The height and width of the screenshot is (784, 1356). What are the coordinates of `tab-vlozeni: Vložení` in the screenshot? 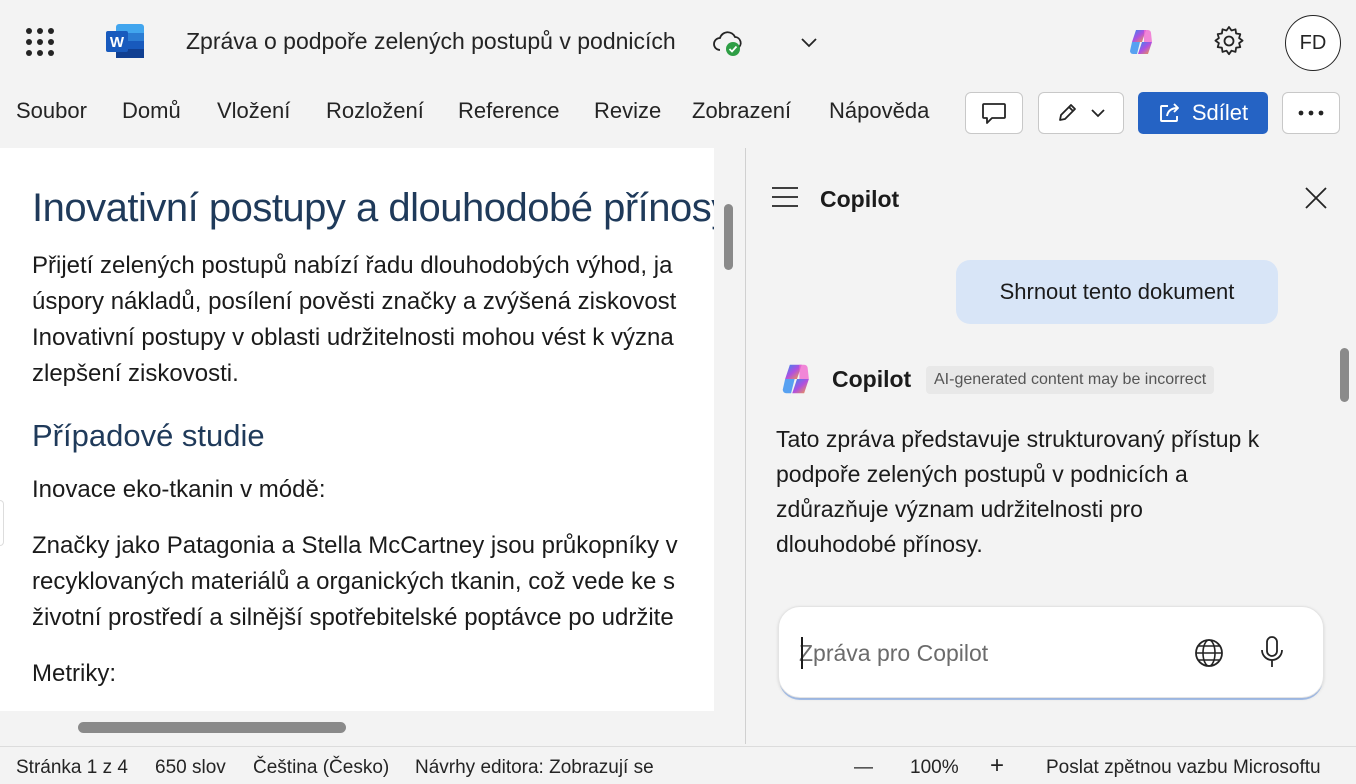 It's located at (253, 111).